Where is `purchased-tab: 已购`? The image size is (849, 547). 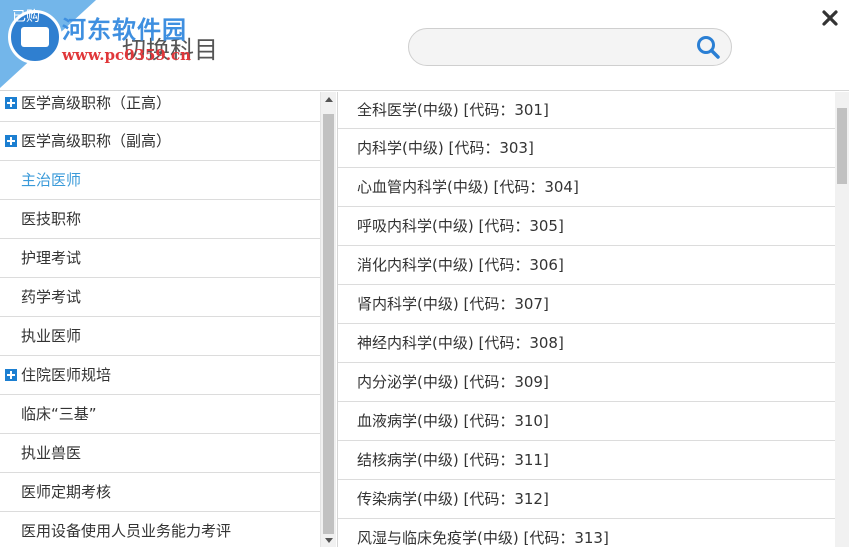
purchased-tab: 已购 is located at coordinates (26, 16).